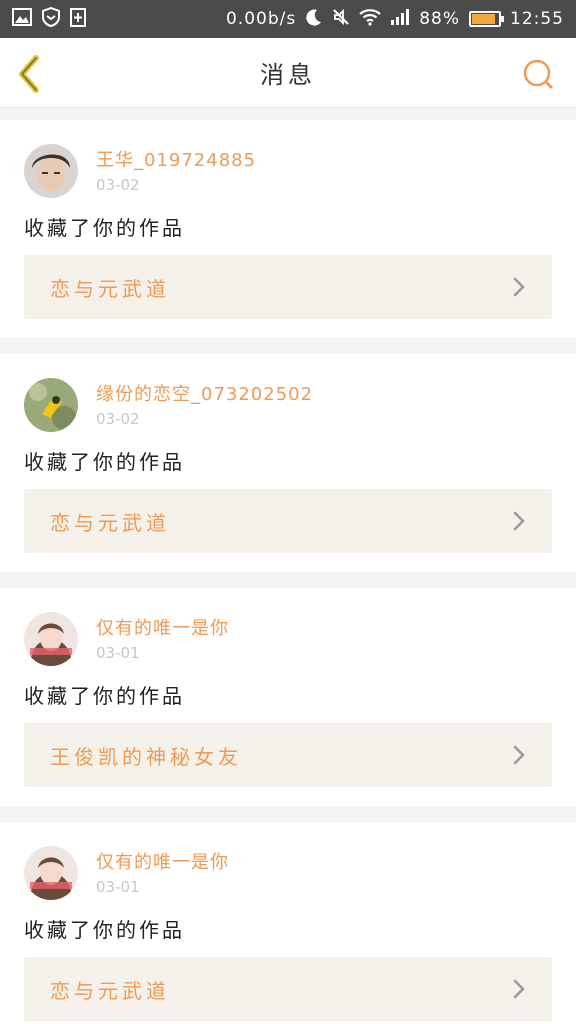 Image resolution: width=576 pixels, height=1024 pixels. Describe the element at coordinates (78, 19) in the screenshot. I see `sim-plus-icon` at that location.